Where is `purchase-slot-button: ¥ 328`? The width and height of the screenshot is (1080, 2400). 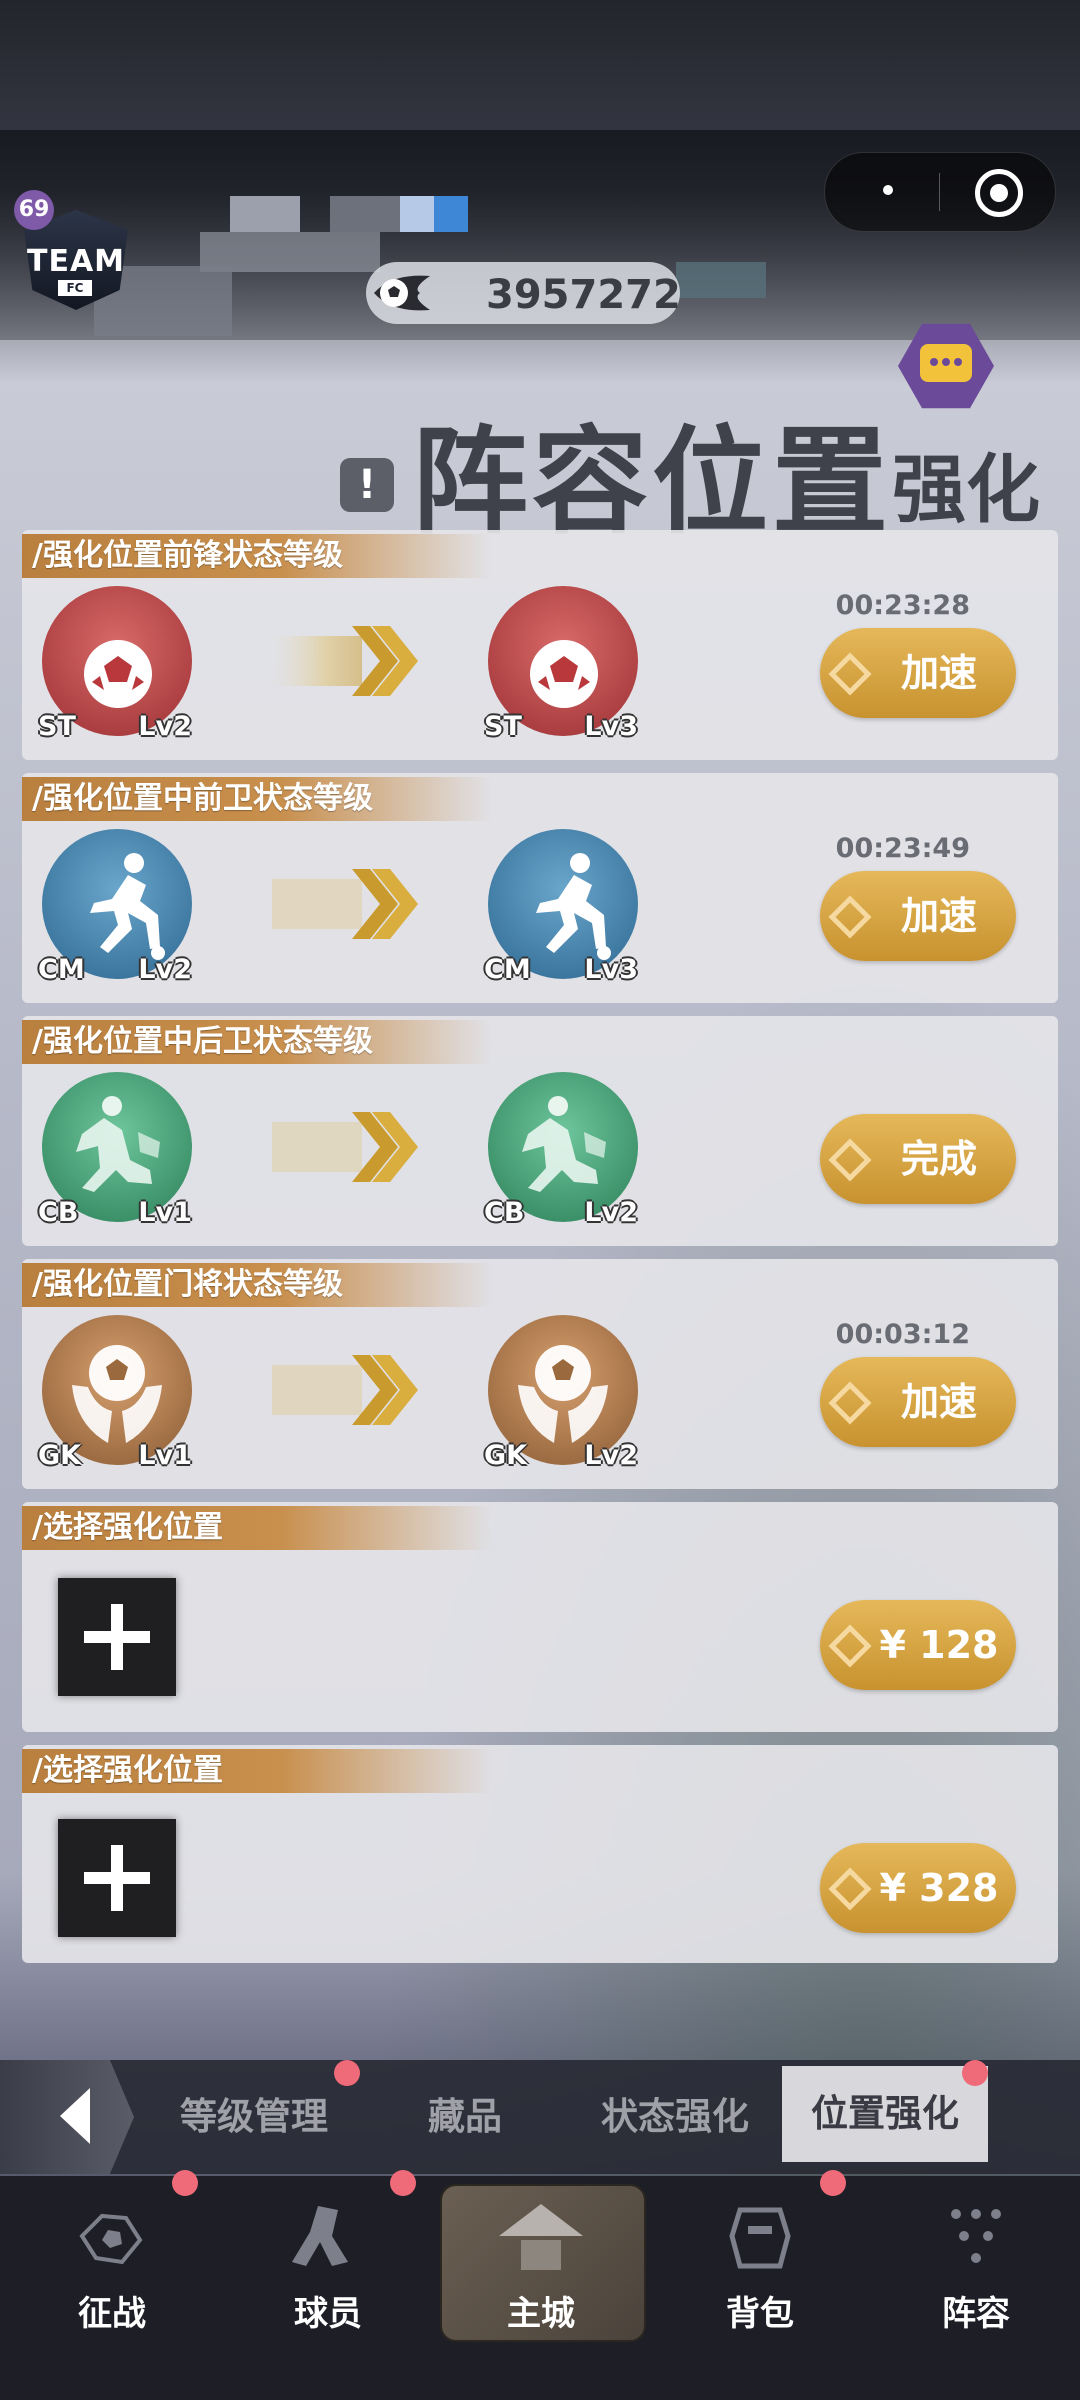 purchase-slot-button: ¥ 328 is located at coordinates (918, 1888).